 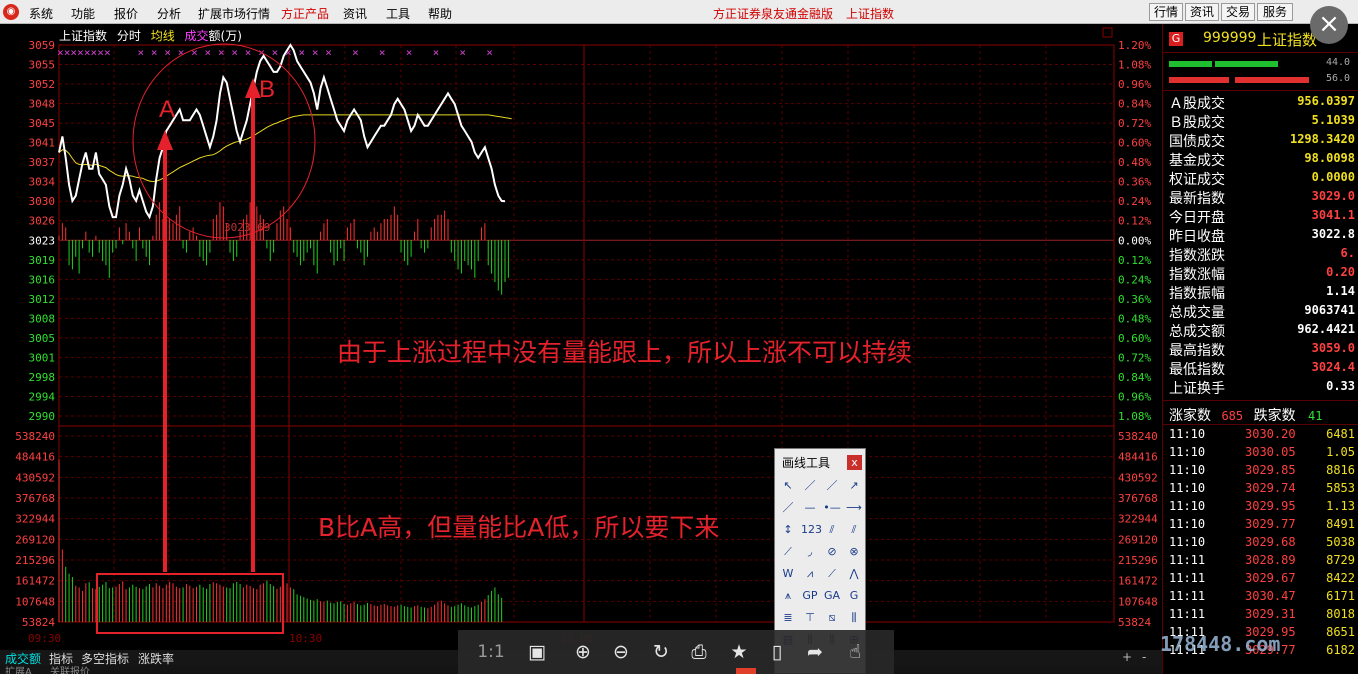 I want to click on price-axis-label: 3019, so click(x=42, y=260).